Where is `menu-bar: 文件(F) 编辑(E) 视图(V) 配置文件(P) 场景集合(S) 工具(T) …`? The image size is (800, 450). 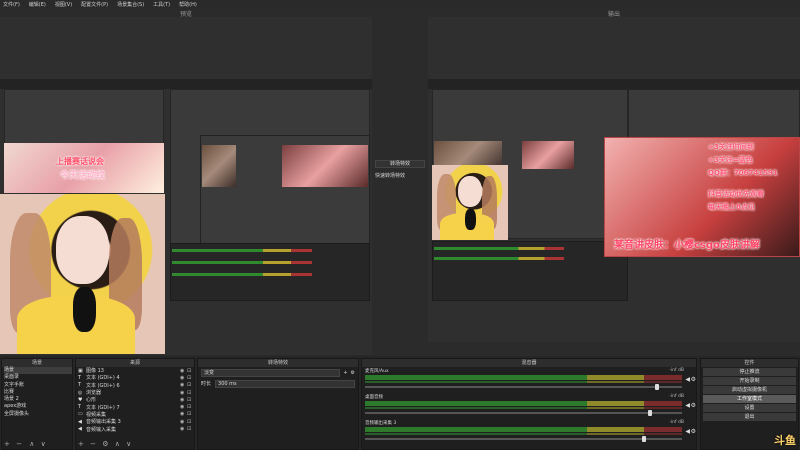
menu-bar: 文件(F) 编辑(E) 视图(V) 配置文件(P) 场景集合(S) 工具(T) … is located at coordinates (400, 4).